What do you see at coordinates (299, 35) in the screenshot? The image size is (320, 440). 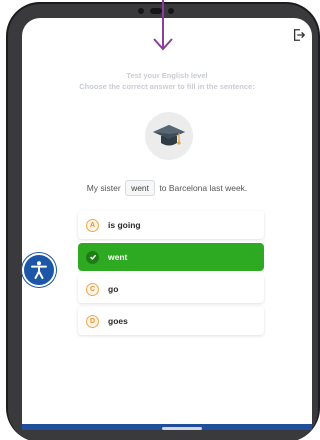 I see `logout-icon` at bounding box center [299, 35].